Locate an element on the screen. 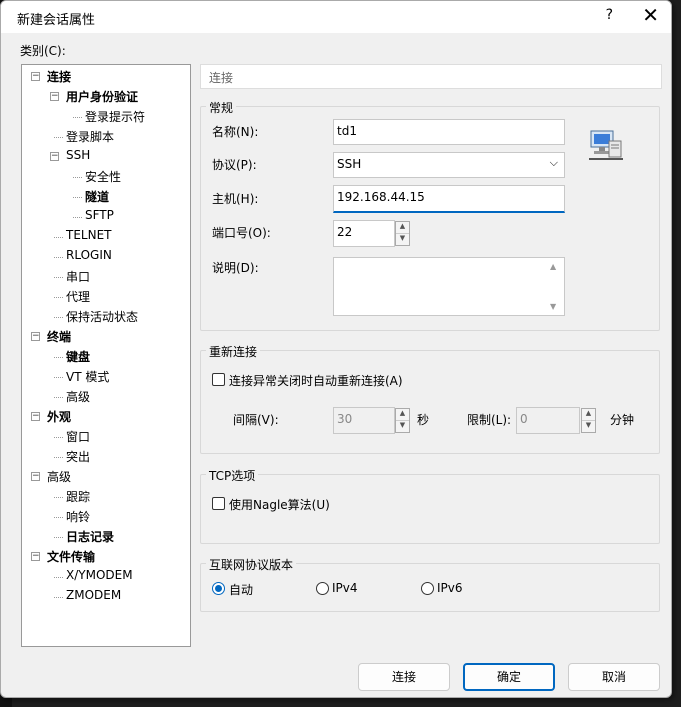 This screenshot has height=707, width=681. interval-input: 30 is located at coordinates (364, 420).